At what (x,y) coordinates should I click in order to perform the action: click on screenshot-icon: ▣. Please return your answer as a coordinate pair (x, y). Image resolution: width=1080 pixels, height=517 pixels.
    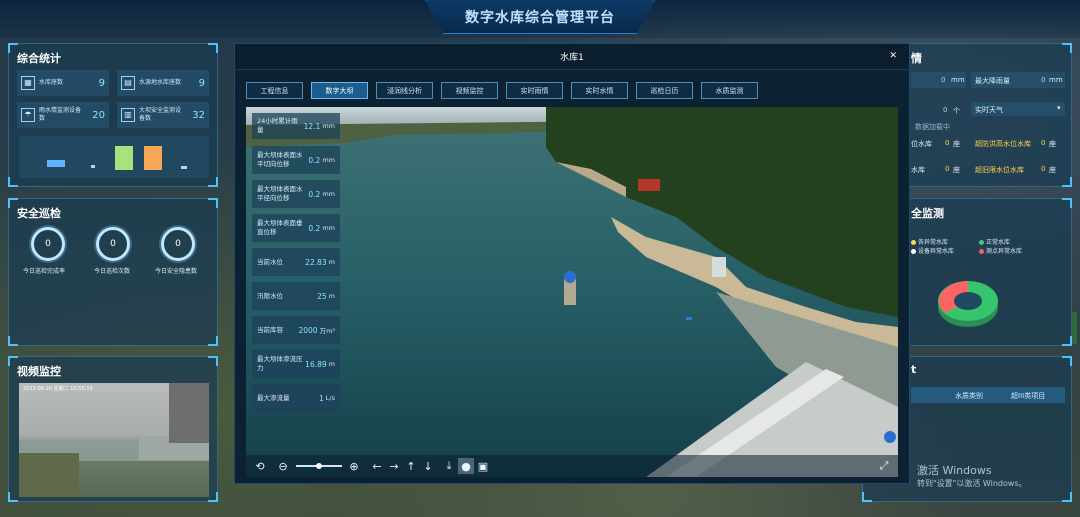
    Looking at the image, I should click on (483, 466).